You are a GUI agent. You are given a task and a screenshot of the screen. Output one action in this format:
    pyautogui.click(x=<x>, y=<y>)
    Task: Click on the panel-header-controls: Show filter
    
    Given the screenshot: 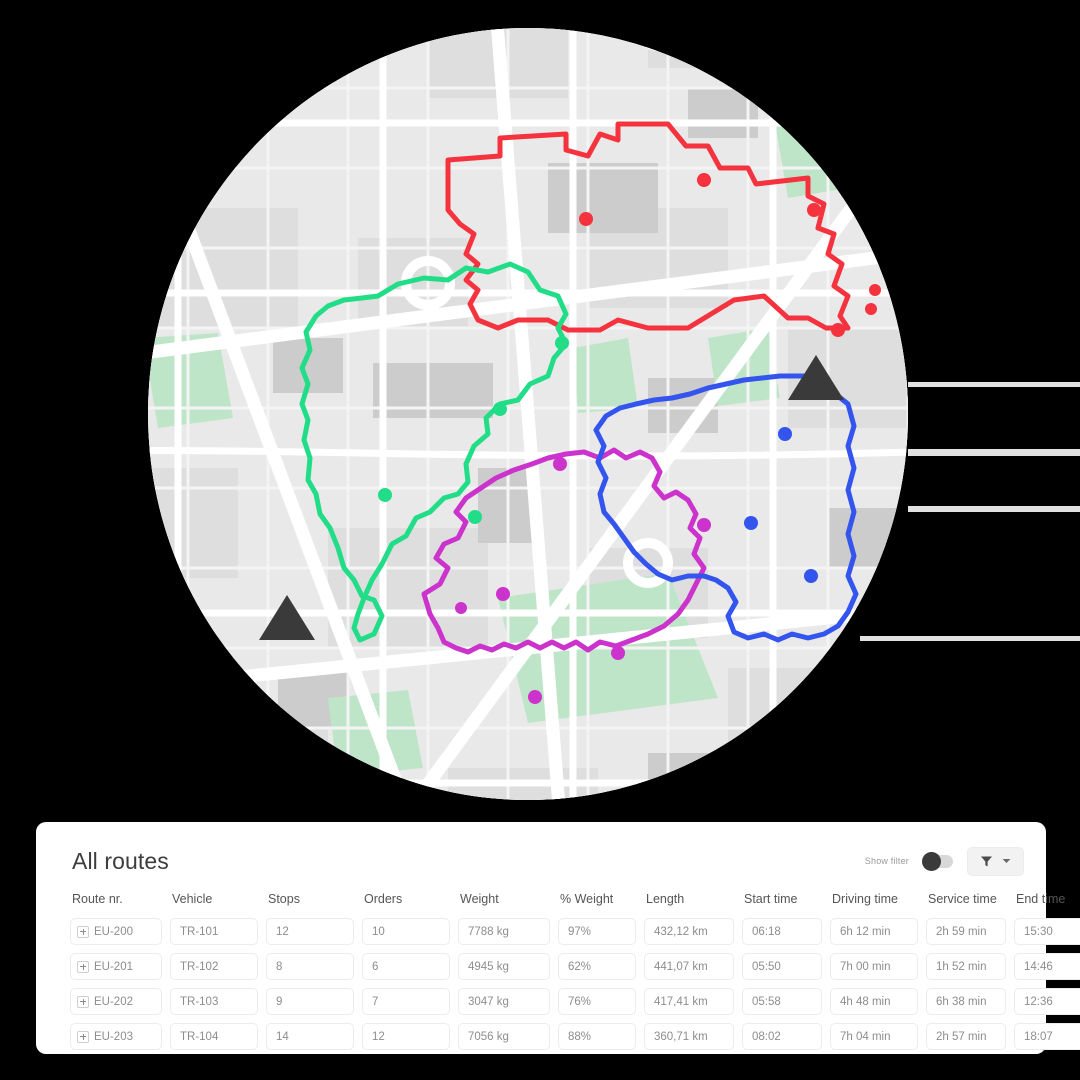 What is the action you would take?
    pyautogui.click(x=944, y=861)
    